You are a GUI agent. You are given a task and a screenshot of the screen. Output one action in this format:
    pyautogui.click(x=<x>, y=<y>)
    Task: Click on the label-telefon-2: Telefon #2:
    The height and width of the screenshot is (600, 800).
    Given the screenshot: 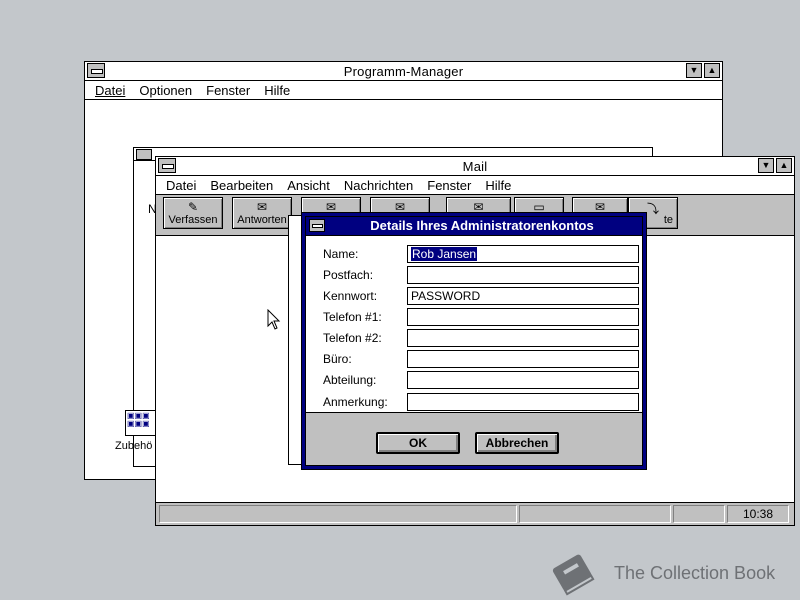 What is the action you would take?
    pyautogui.click(x=352, y=338)
    